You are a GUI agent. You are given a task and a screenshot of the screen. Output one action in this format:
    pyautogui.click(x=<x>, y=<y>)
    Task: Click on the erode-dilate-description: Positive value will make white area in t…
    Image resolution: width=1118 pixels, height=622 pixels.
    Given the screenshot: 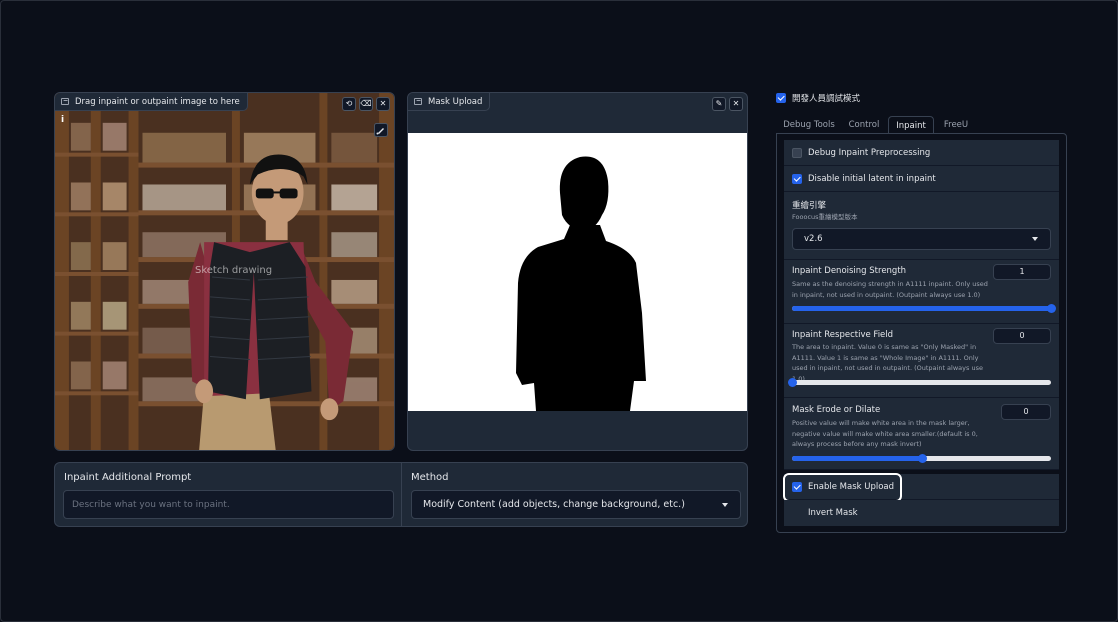 What is the action you would take?
    pyautogui.click(x=885, y=433)
    